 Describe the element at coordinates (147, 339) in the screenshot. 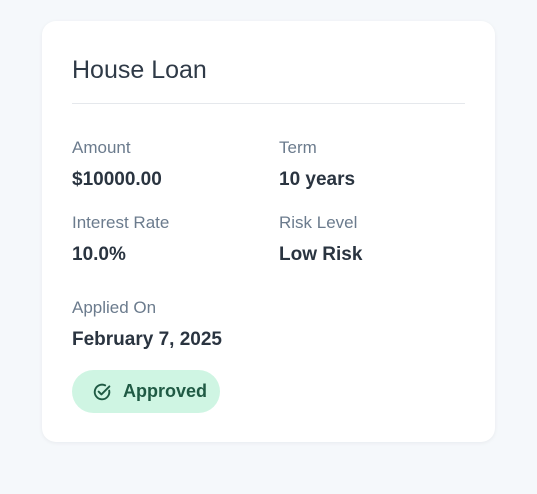

I see `applied-on-value: February 7, 2025` at that location.